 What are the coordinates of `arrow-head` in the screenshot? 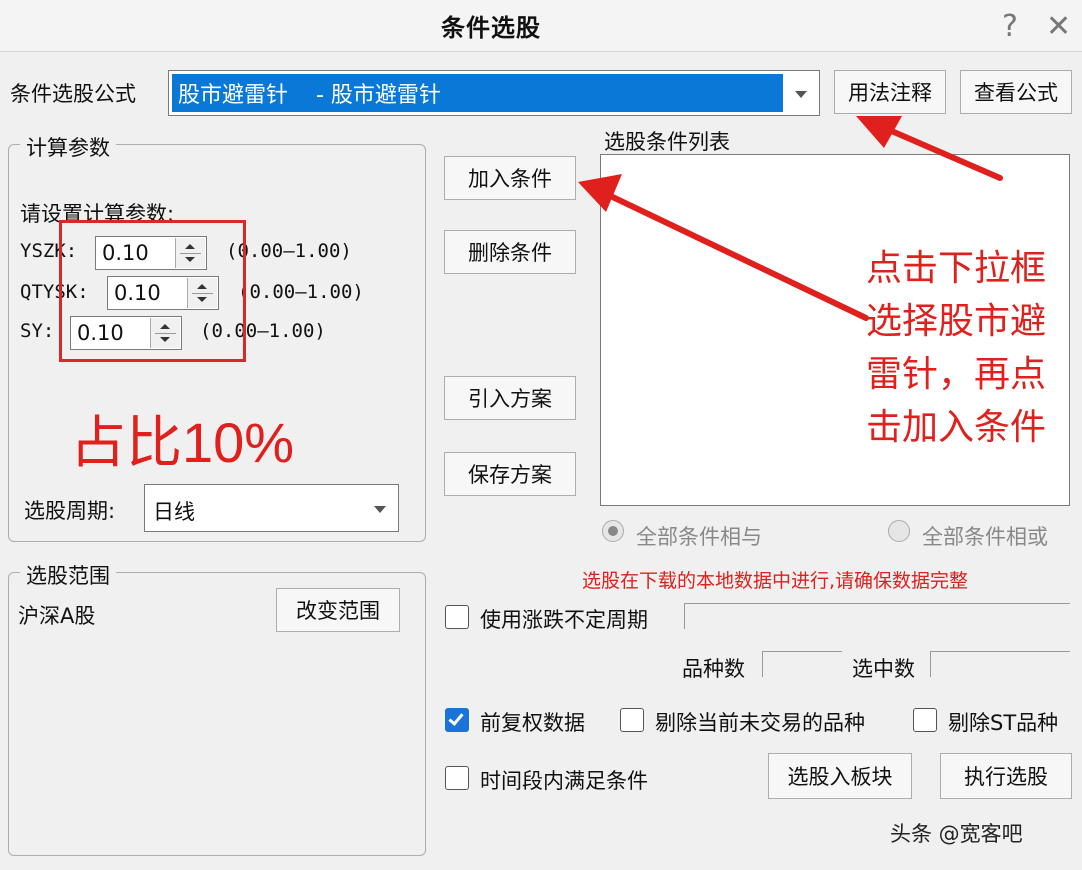 It's located at (600, 193).